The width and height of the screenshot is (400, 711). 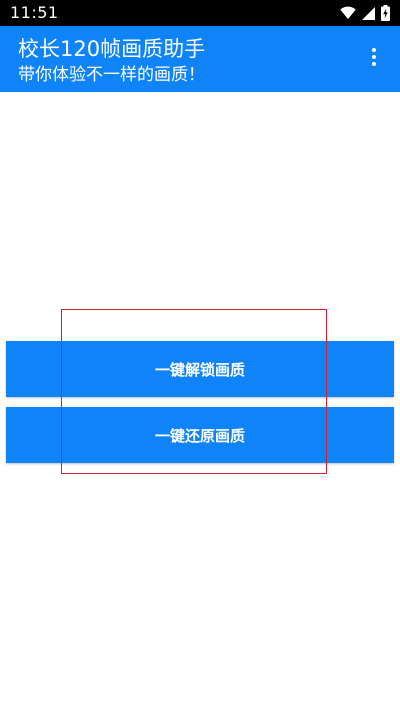 I want to click on status-icons, so click(x=365, y=13).